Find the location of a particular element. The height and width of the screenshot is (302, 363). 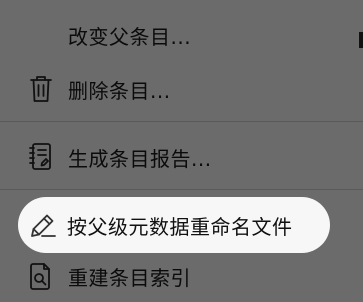

trash-icon is located at coordinates (41, 89).